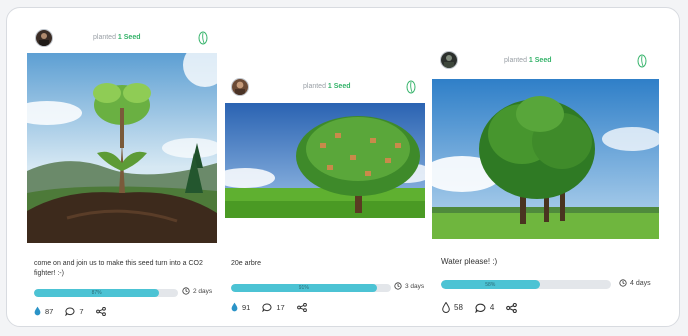 The image size is (688, 336). I want to click on card-actions: 58 4, so click(485, 307).